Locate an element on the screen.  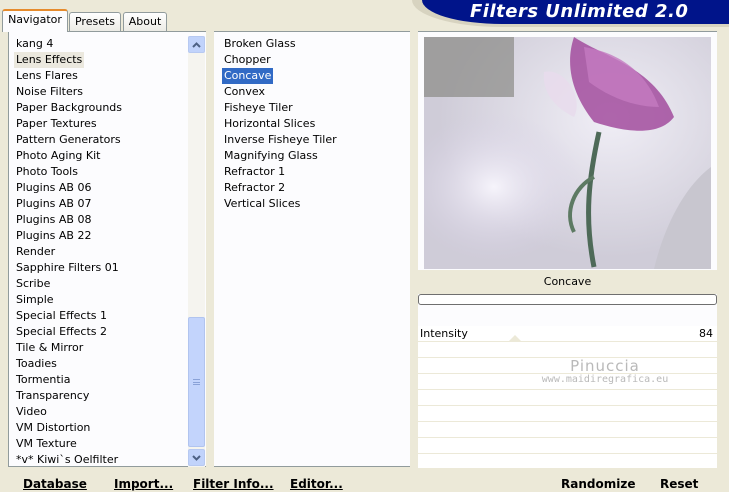
category-item: Plugins AB 08 is located at coordinates (53, 220).